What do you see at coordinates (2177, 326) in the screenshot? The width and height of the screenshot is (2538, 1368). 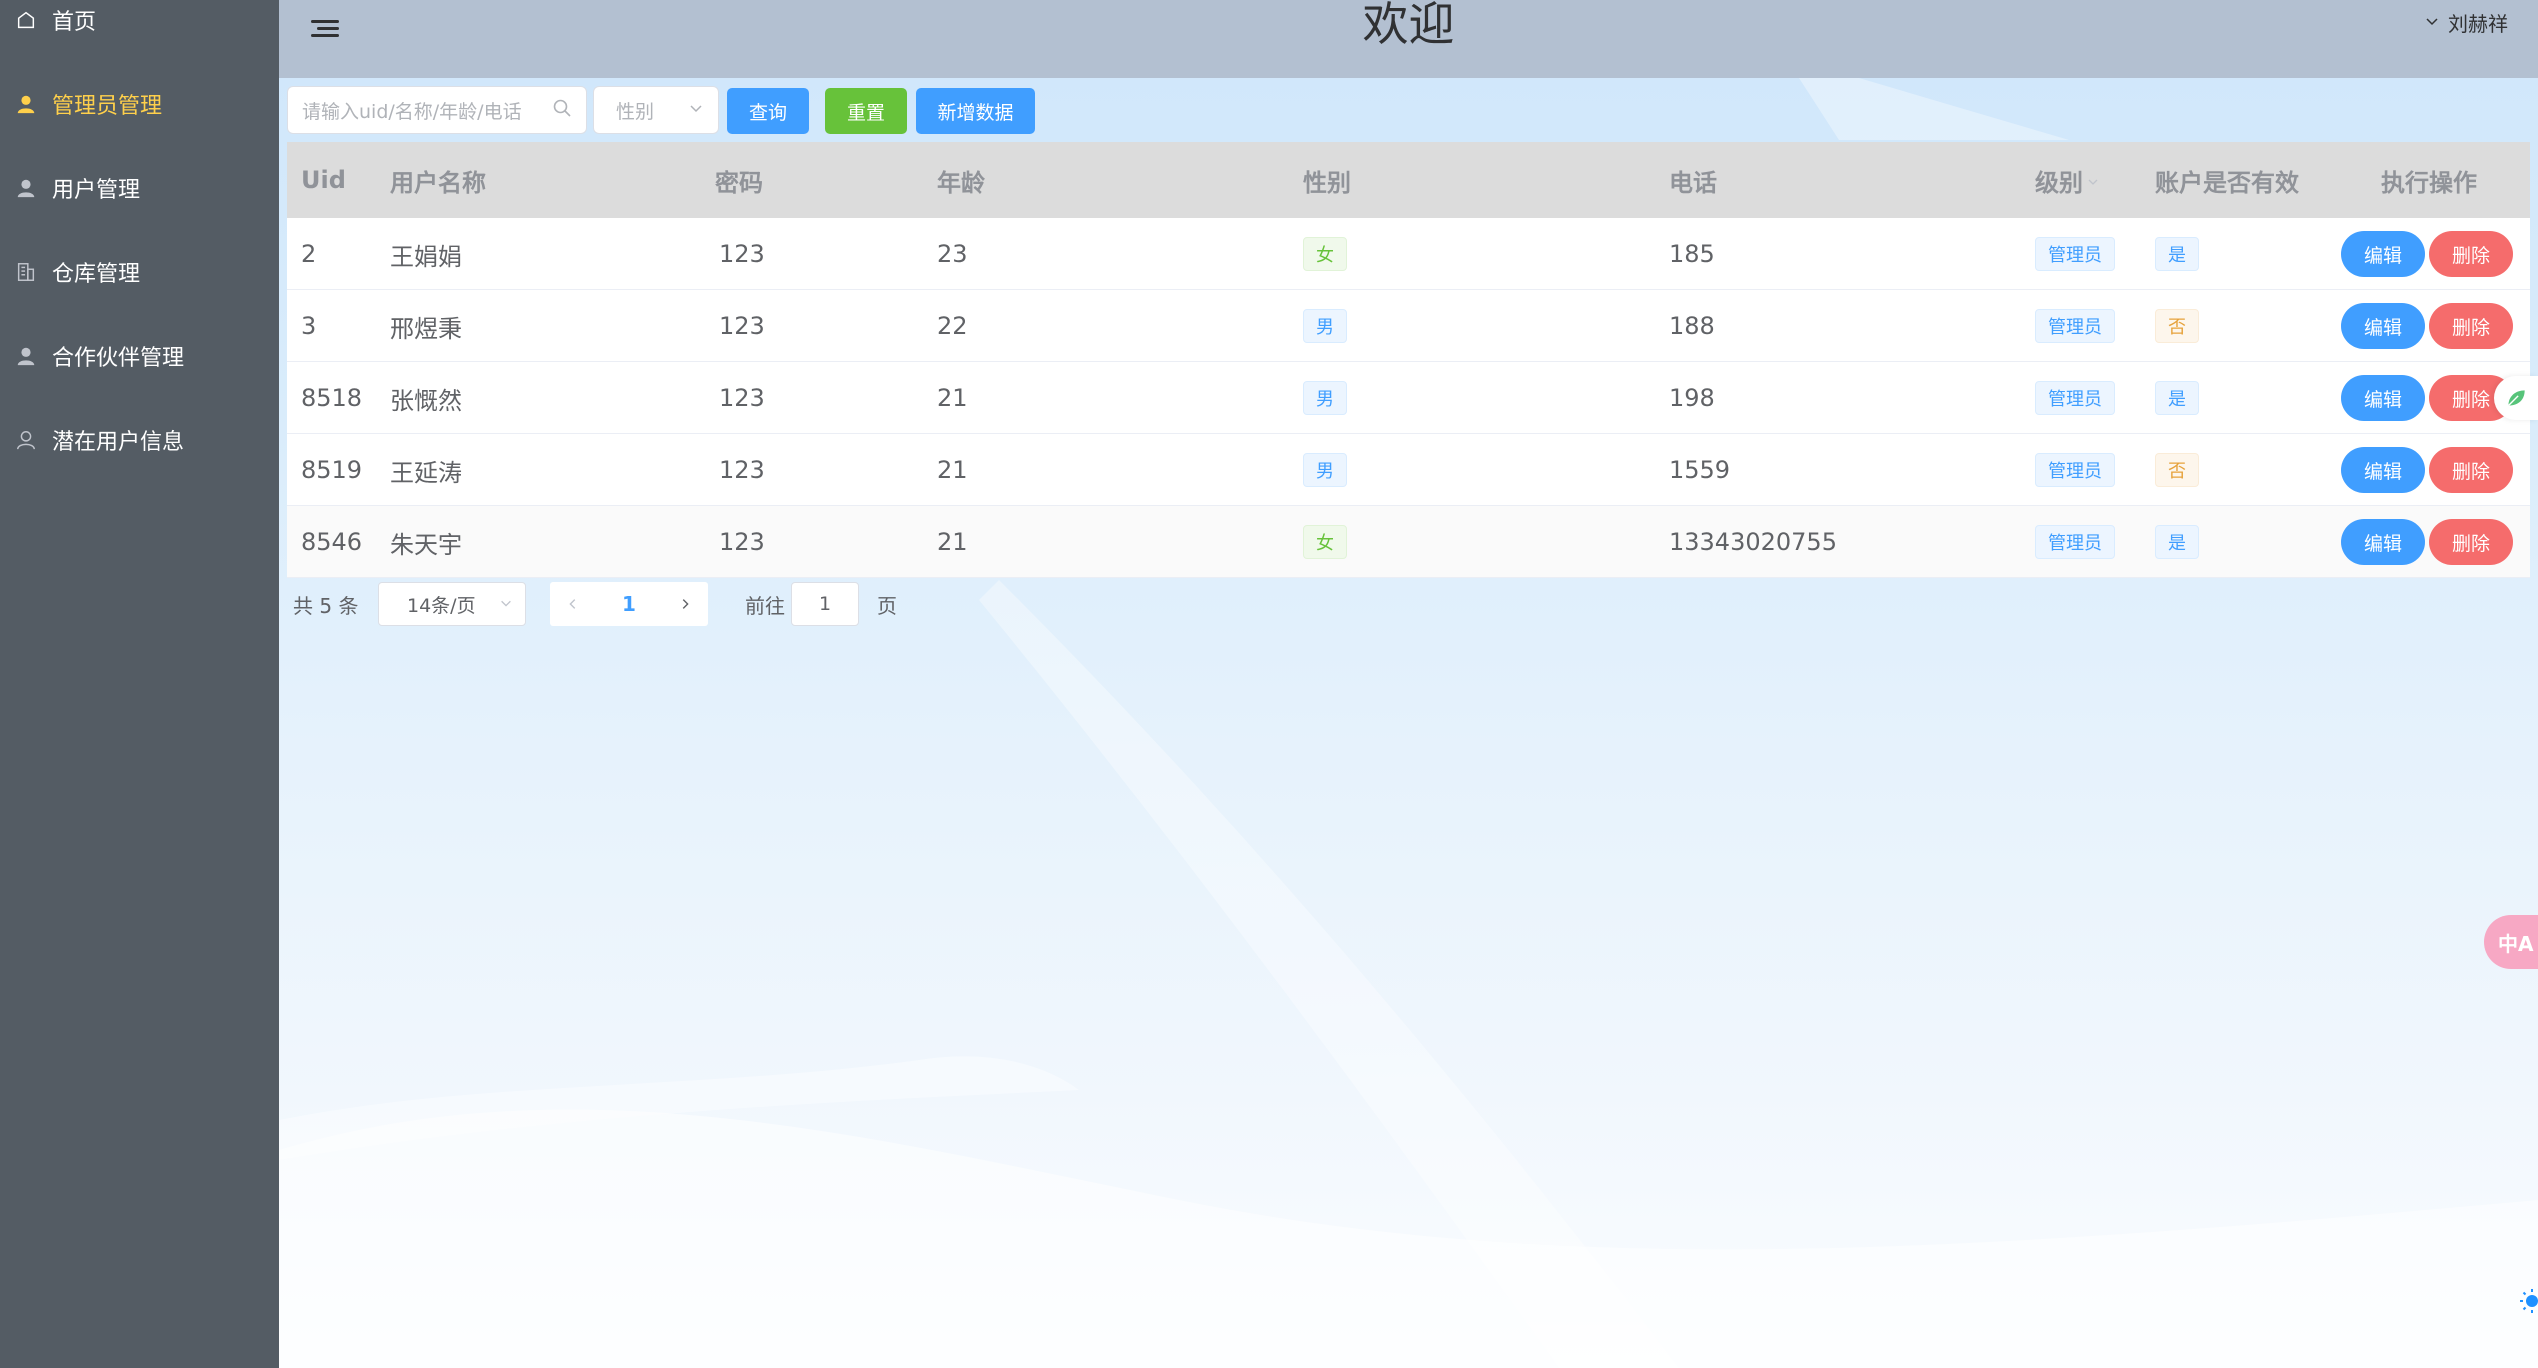 I see `valid-tag: 否` at bounding box center [2177, 326].